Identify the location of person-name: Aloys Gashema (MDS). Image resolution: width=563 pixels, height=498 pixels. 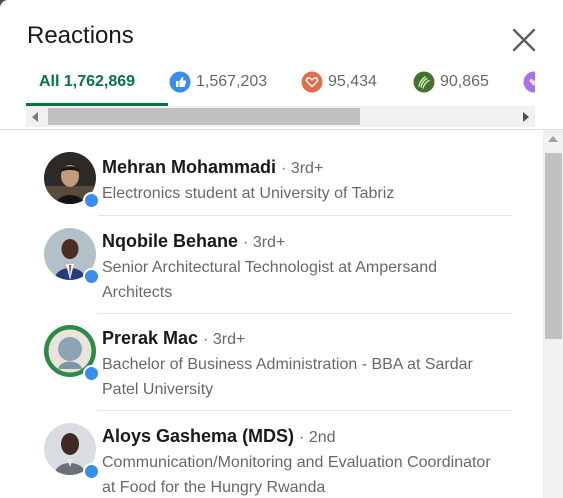
(198, 436).